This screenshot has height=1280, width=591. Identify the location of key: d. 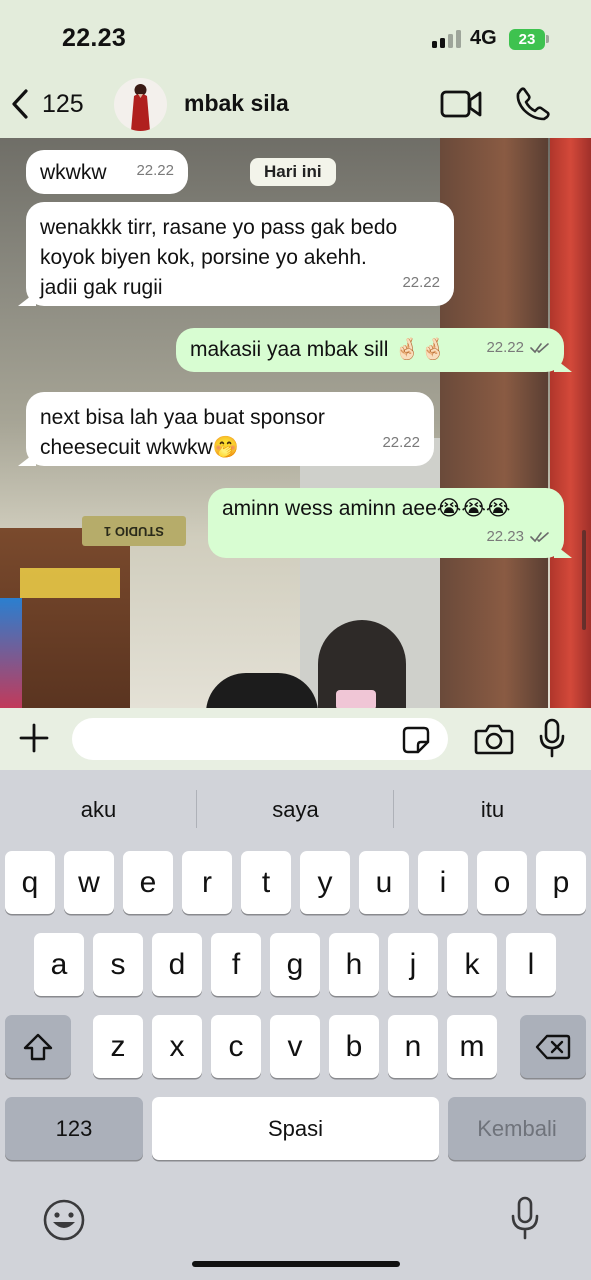
(177, 964).